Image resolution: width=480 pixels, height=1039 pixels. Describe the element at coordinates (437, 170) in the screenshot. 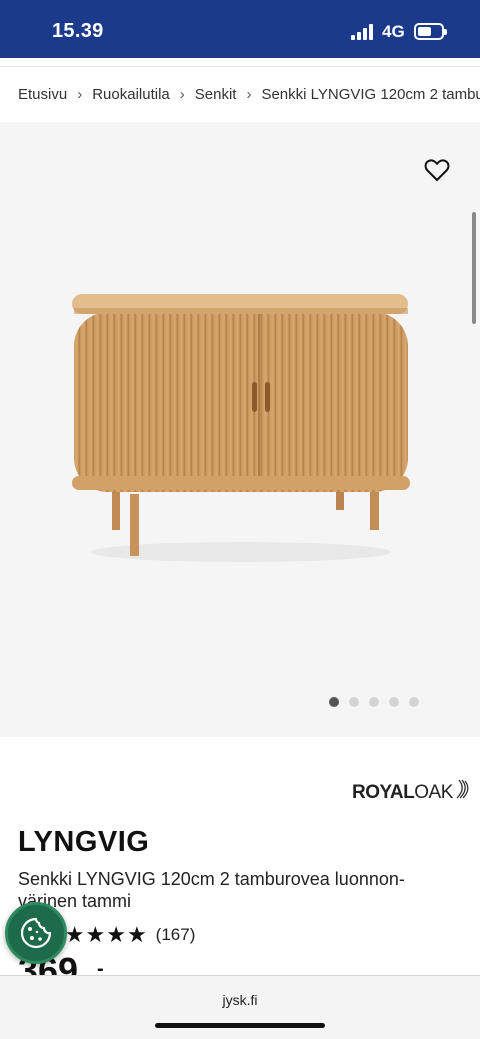

I see `heart-icon` at that location.